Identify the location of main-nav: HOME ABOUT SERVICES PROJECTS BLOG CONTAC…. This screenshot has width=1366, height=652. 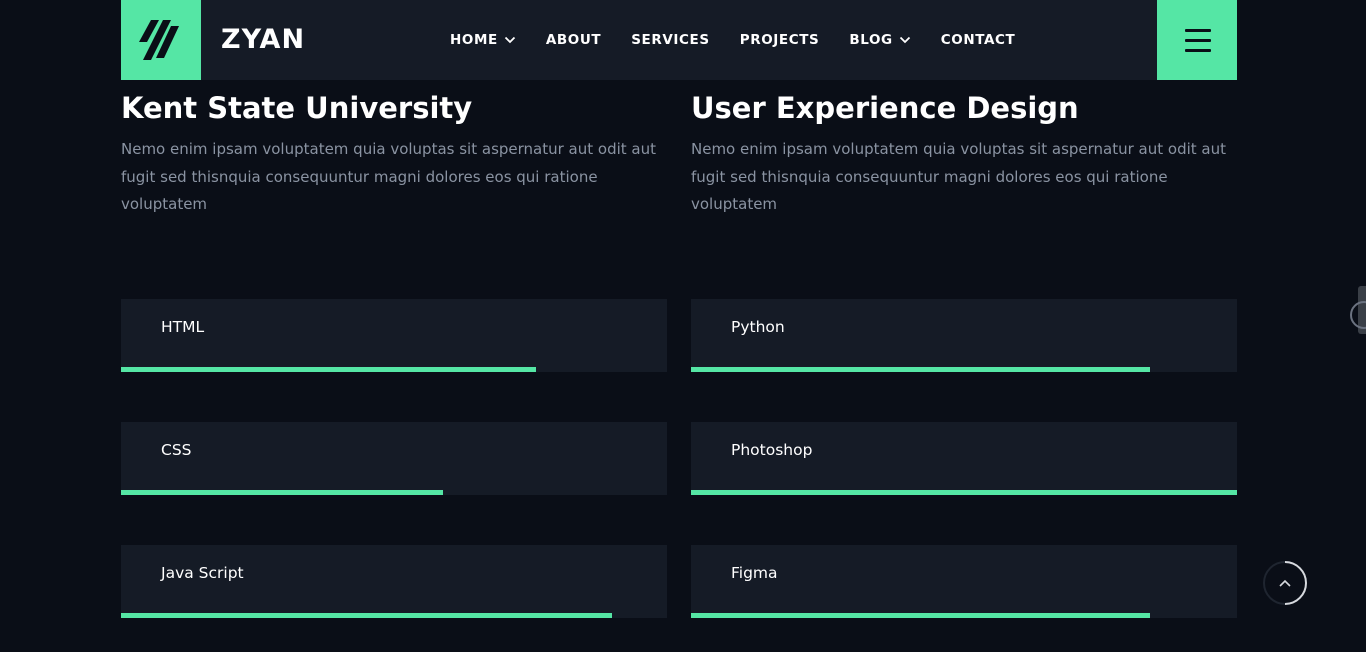
(732, 40).